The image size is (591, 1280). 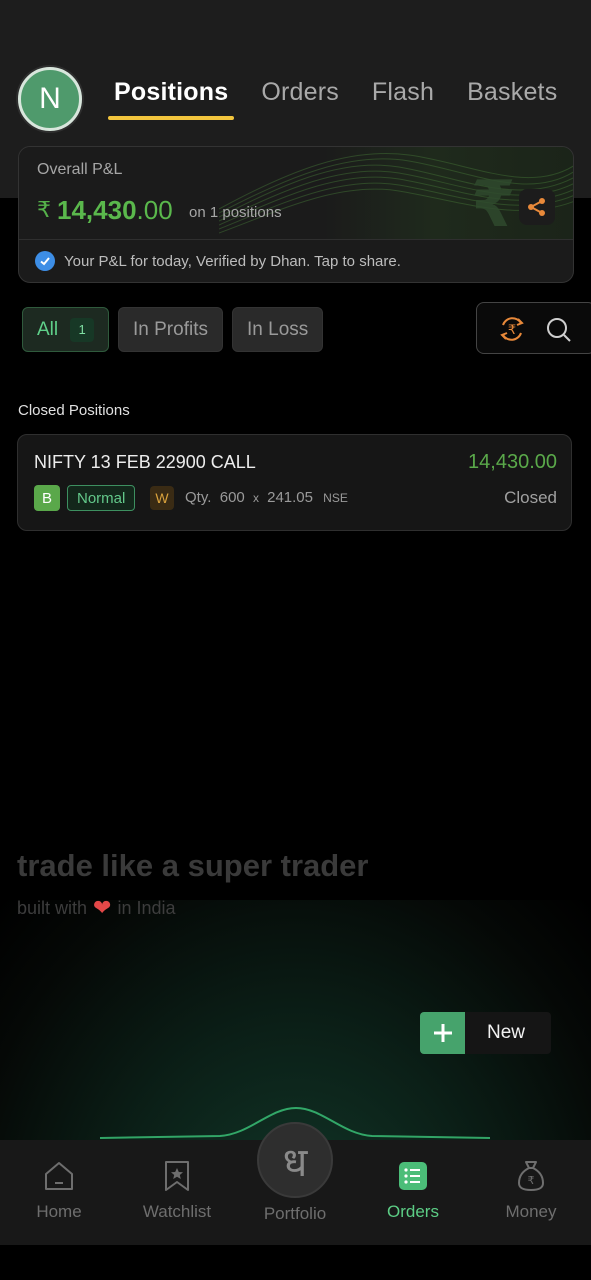 I want to click on nav-watchlist-label: Watchlist, so click(x=177, y=1211).